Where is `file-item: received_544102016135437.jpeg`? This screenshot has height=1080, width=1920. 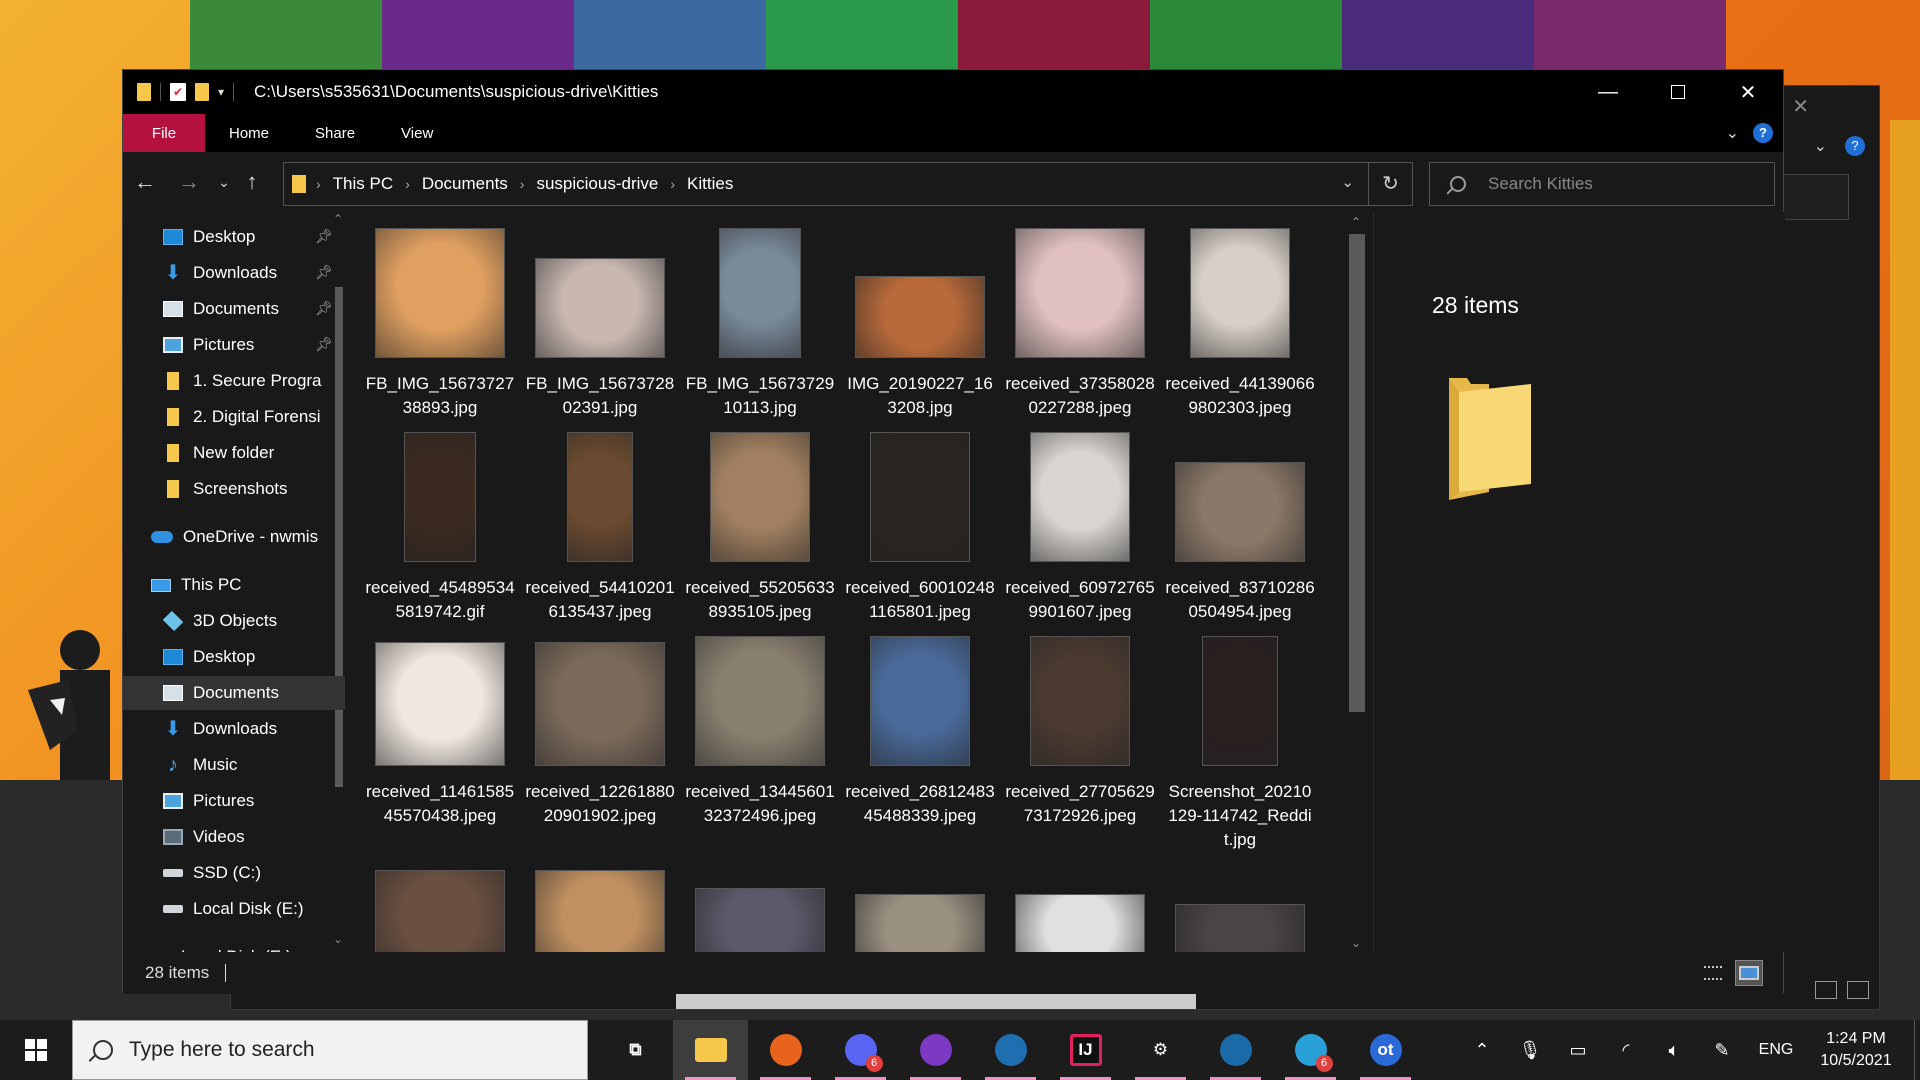
file-item: received_544102016135437.jpeg is located at coordinates (600, 524).